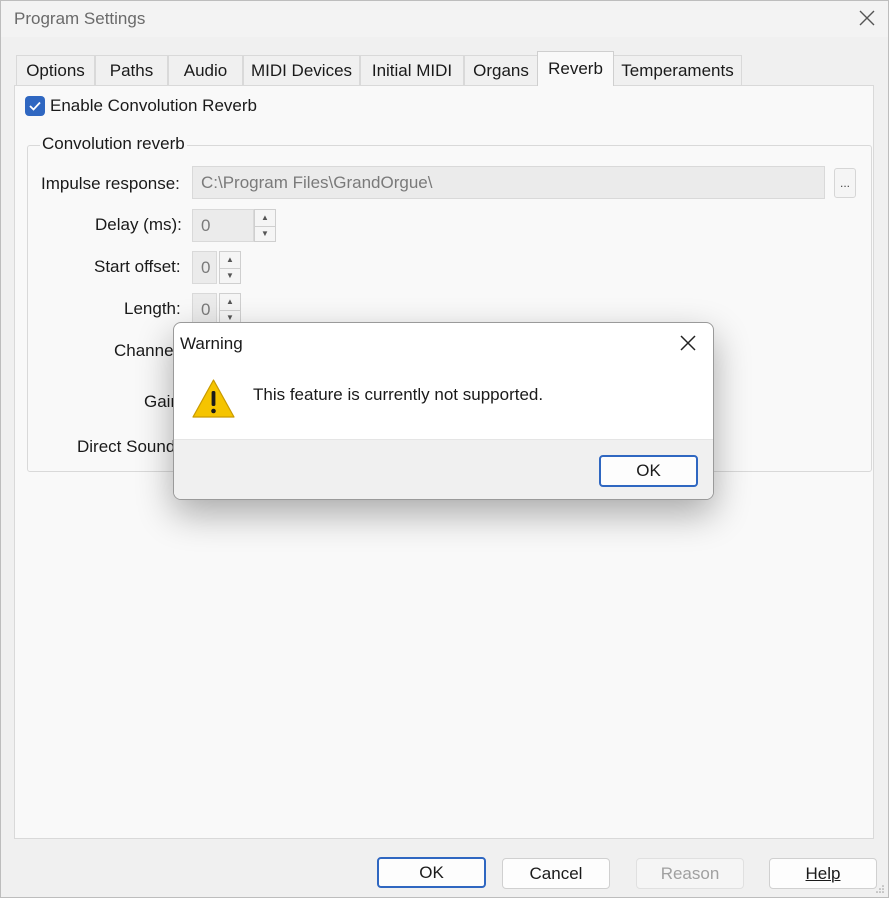 This screenshot has height=898, width=889. What do you see at coordinates (213, 398) in the screenshot?
I see `warning-icon` at bounding box center [213, 398].